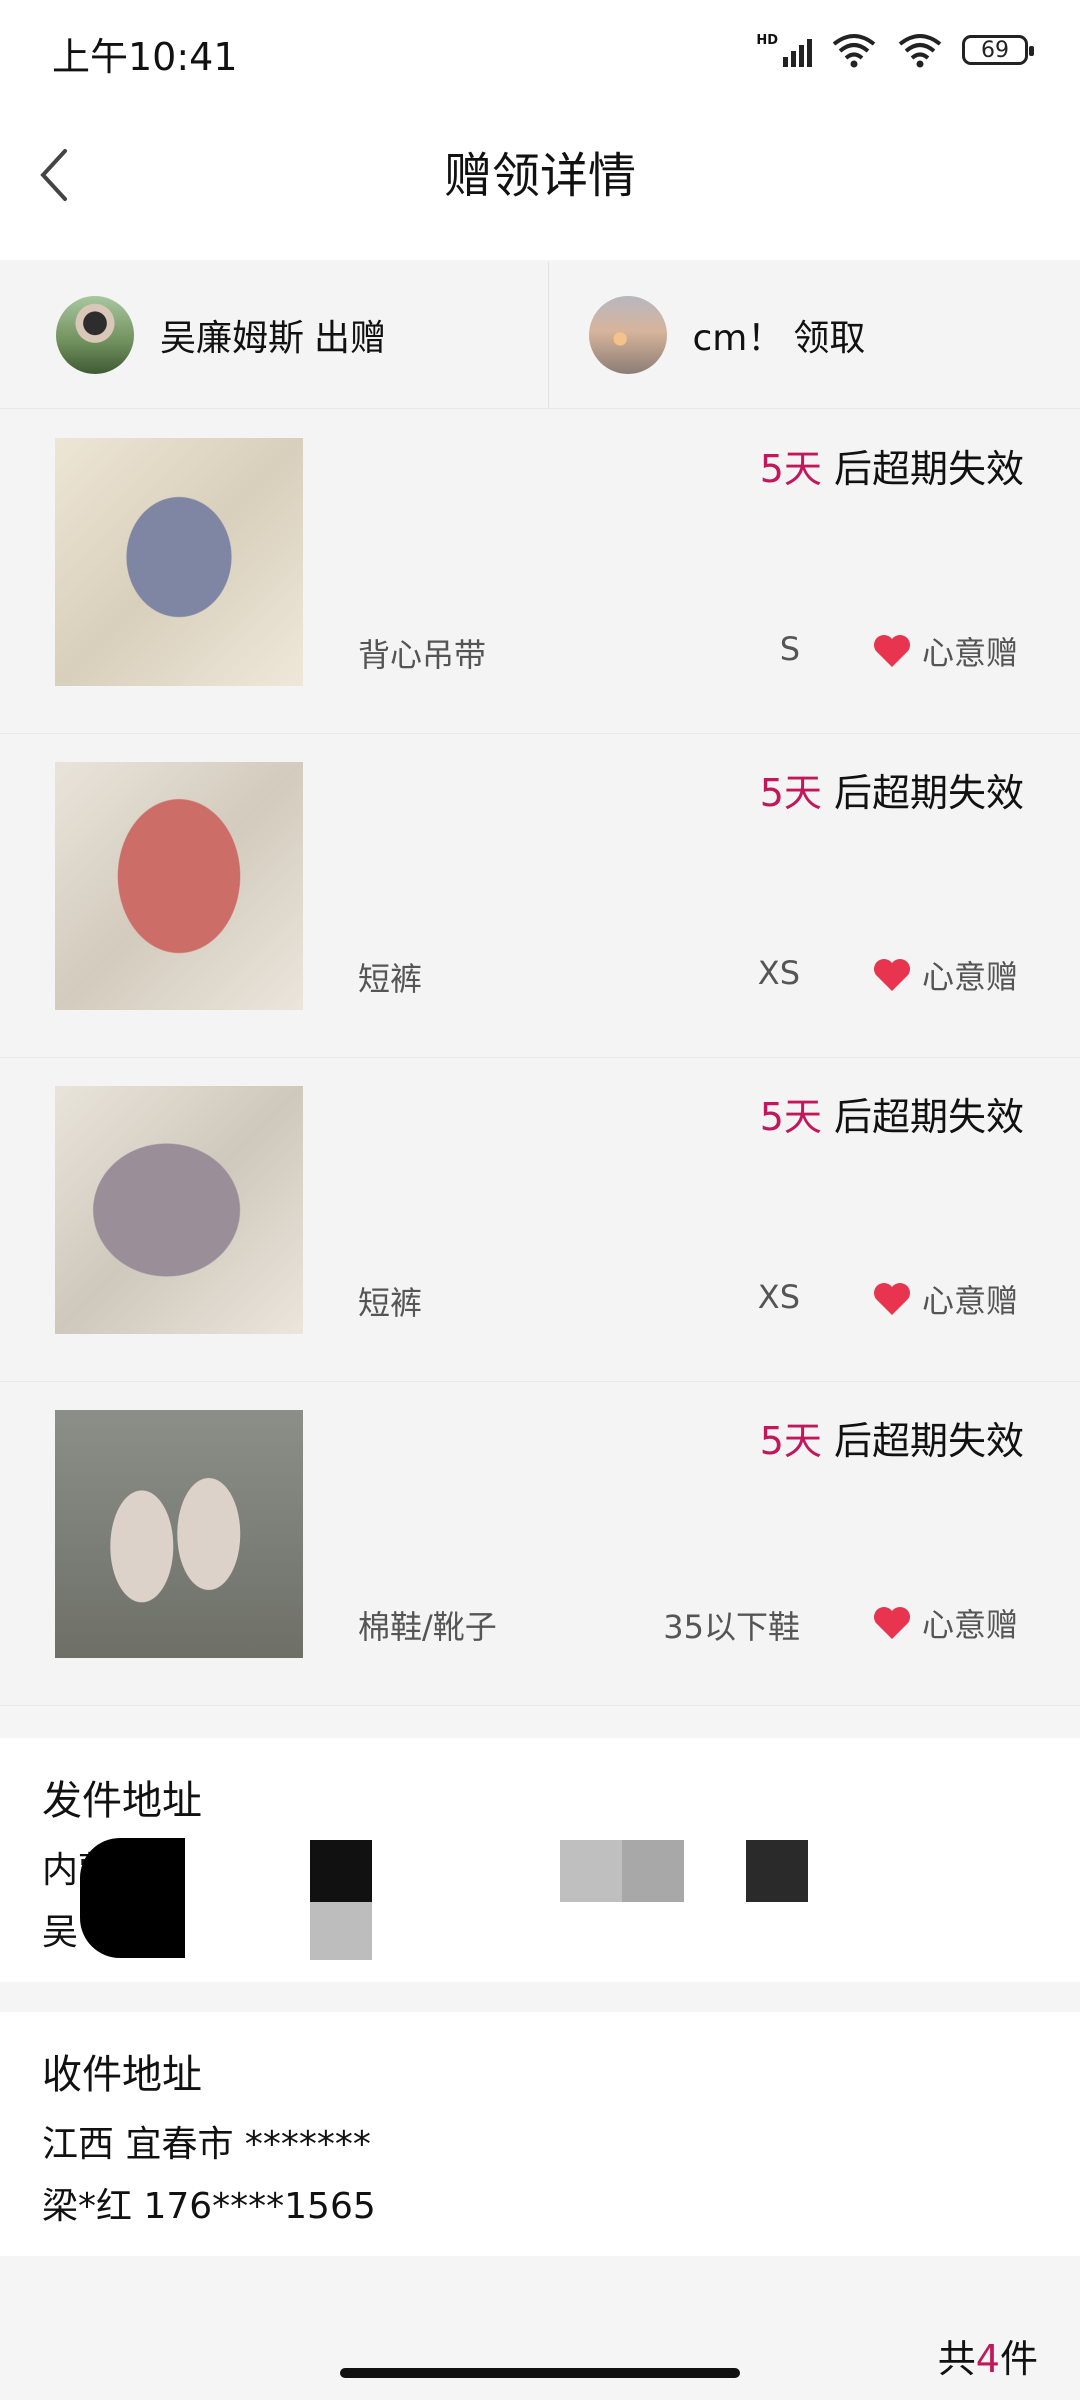 This screenshot has height=2400, width=1080. I want to click on giver: 吴廉姆斯 出赠, so click(274, 335).